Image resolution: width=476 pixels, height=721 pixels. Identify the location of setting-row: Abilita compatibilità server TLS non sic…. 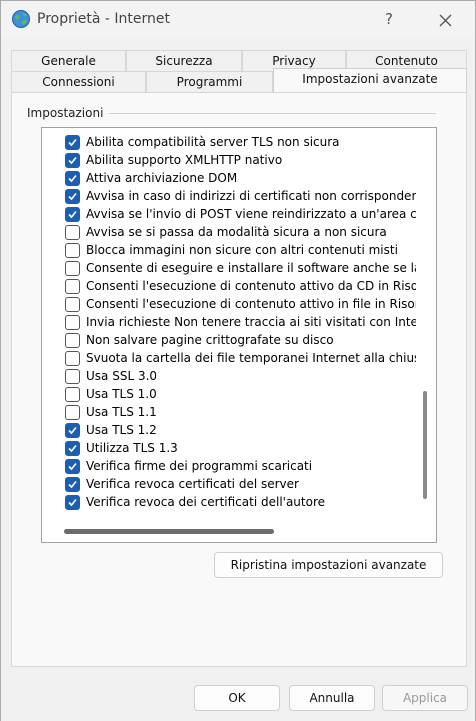
(229, 143).